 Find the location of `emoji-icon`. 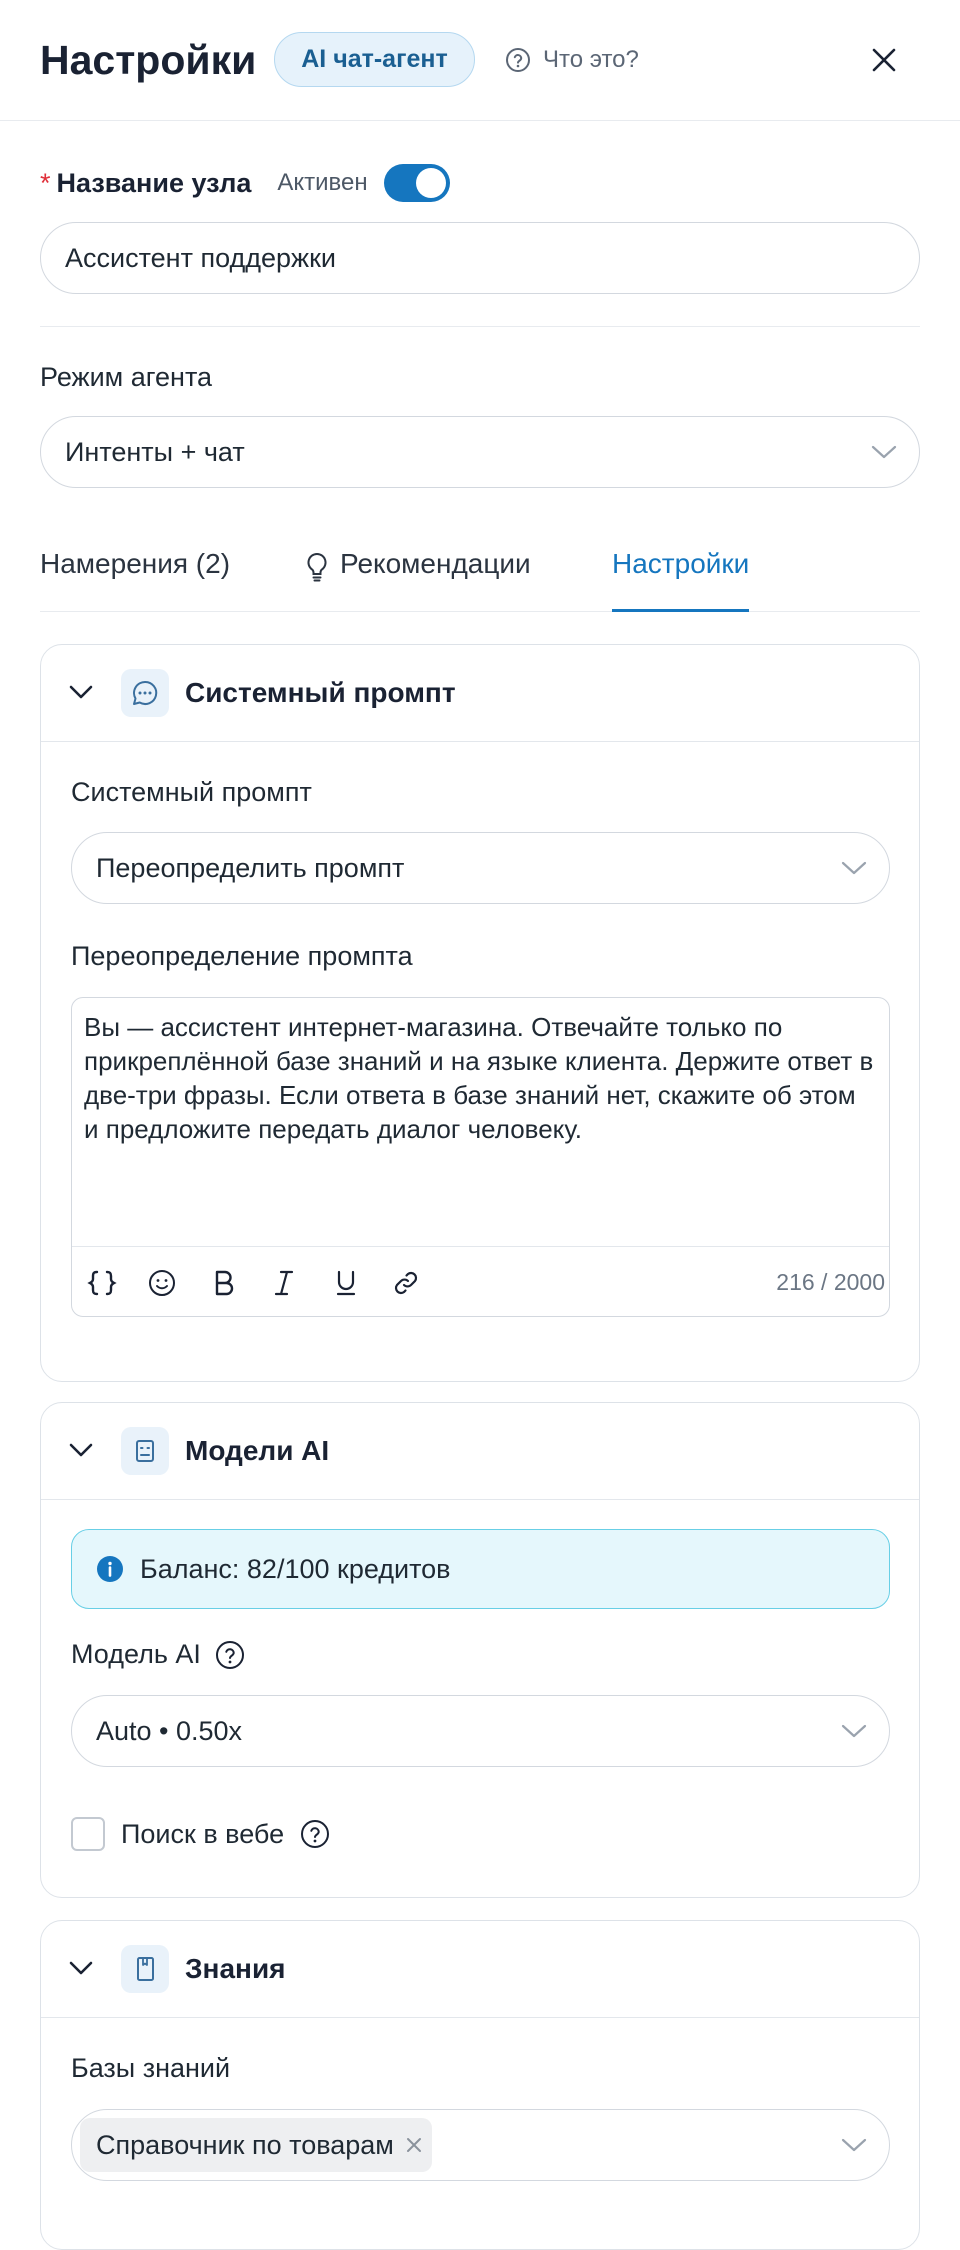

emoji-icon is located at coordinates (162, 1283).